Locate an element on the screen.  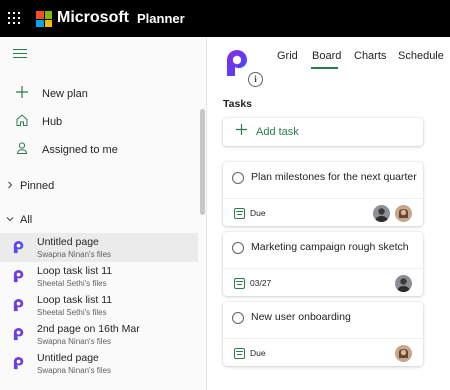
active-tab-indicator is located at coordinates (324, 68).